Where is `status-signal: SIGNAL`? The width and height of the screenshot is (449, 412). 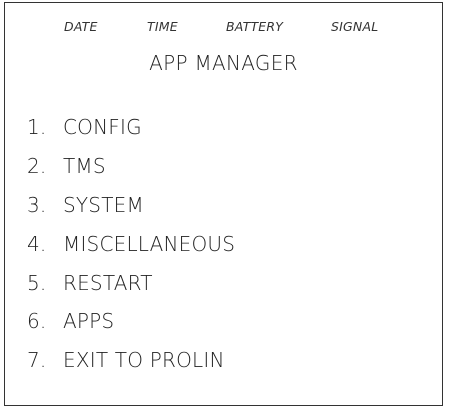 status-signal: SIGNAL is located at coordinates (355, 26).